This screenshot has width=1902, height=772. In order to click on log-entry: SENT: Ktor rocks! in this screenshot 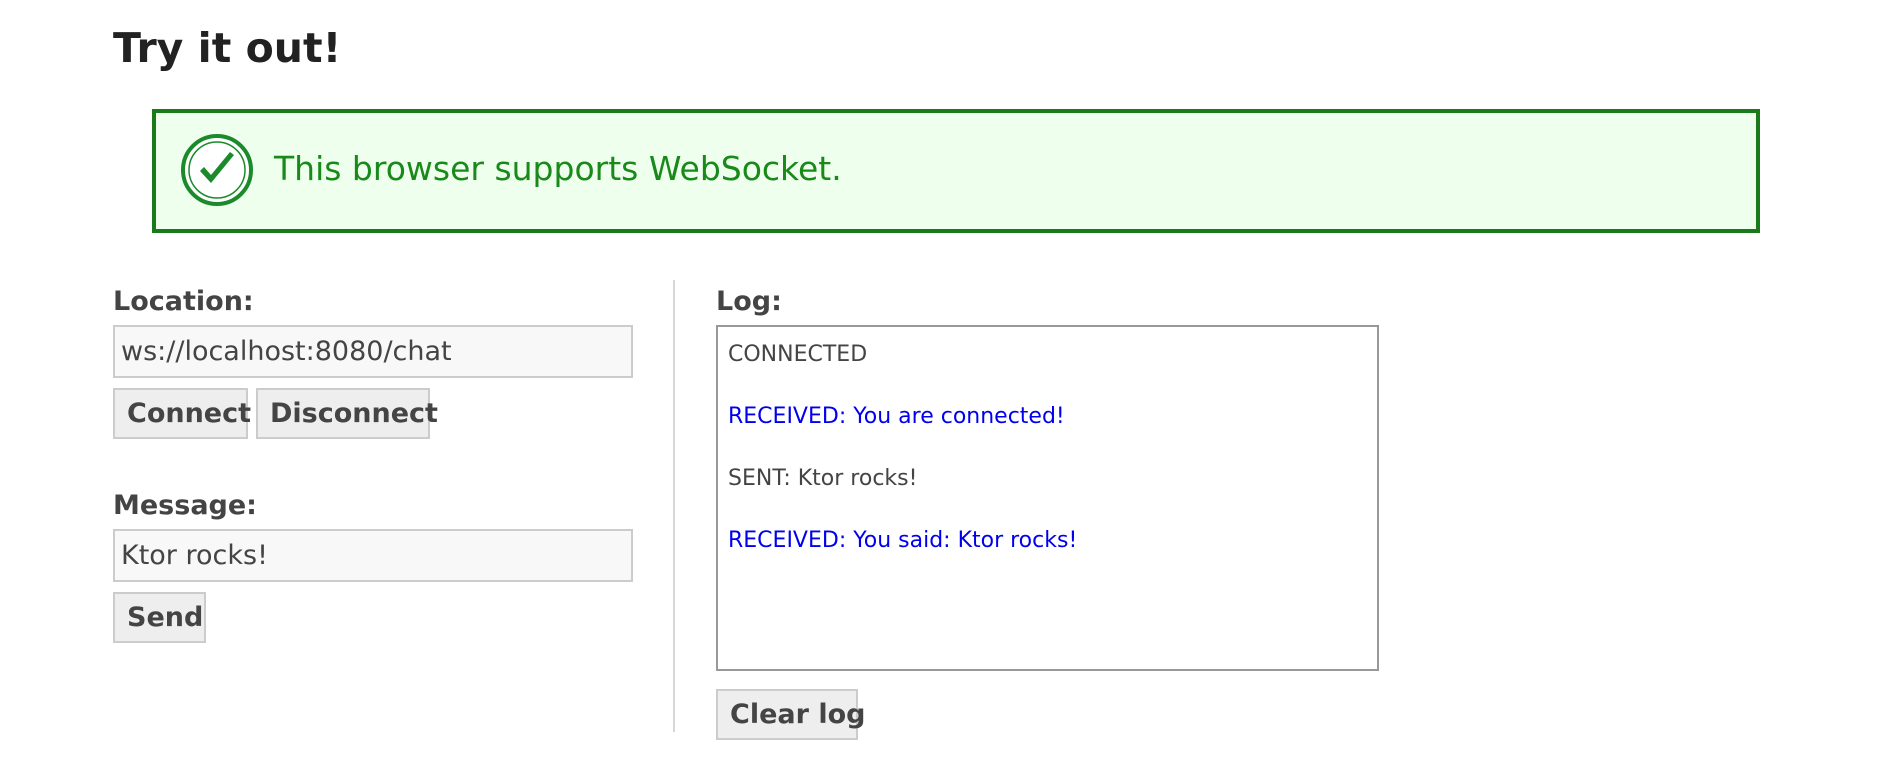, I will do `click(823, 478)`.